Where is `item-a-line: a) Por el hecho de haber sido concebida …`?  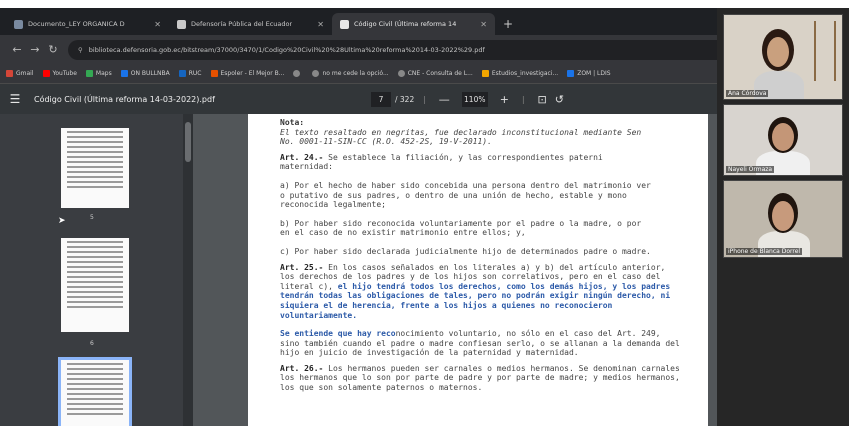 item-a-line: a) Por el hecho de haber sido concebida … is located at coordinates (465, 185).